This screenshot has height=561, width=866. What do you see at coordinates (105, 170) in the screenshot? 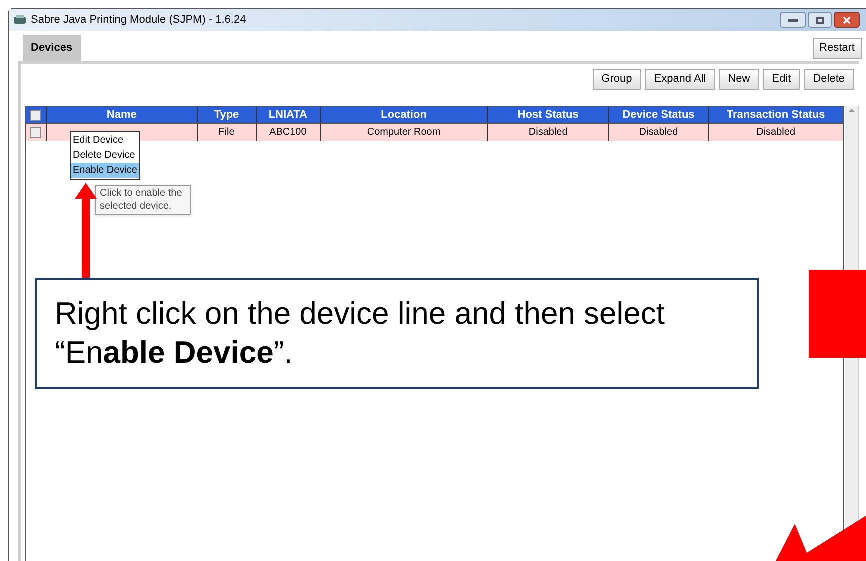
I see `menu-item: Enable Device` at bounding box center [105, 170].